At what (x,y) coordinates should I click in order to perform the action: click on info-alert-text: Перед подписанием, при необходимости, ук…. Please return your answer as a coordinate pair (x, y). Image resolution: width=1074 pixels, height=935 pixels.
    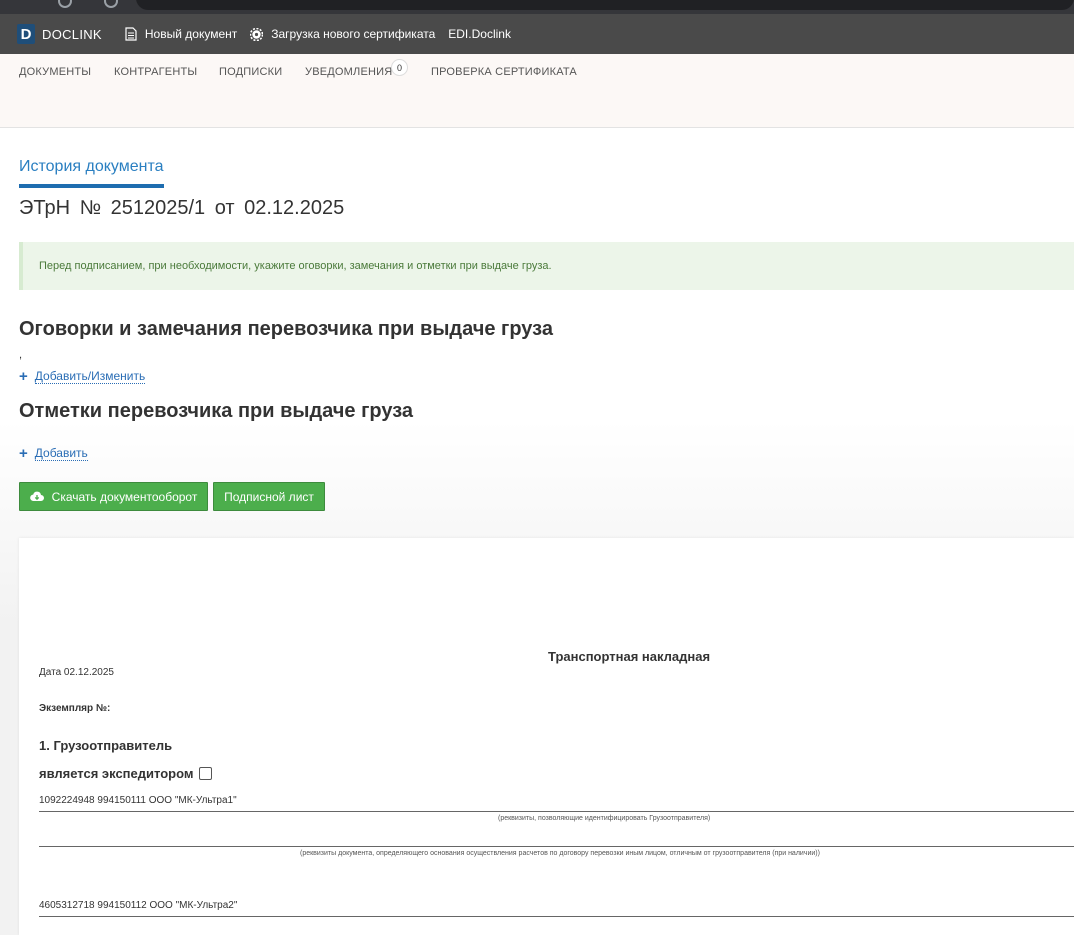
    Looking at the image, I should click on (295, 266).